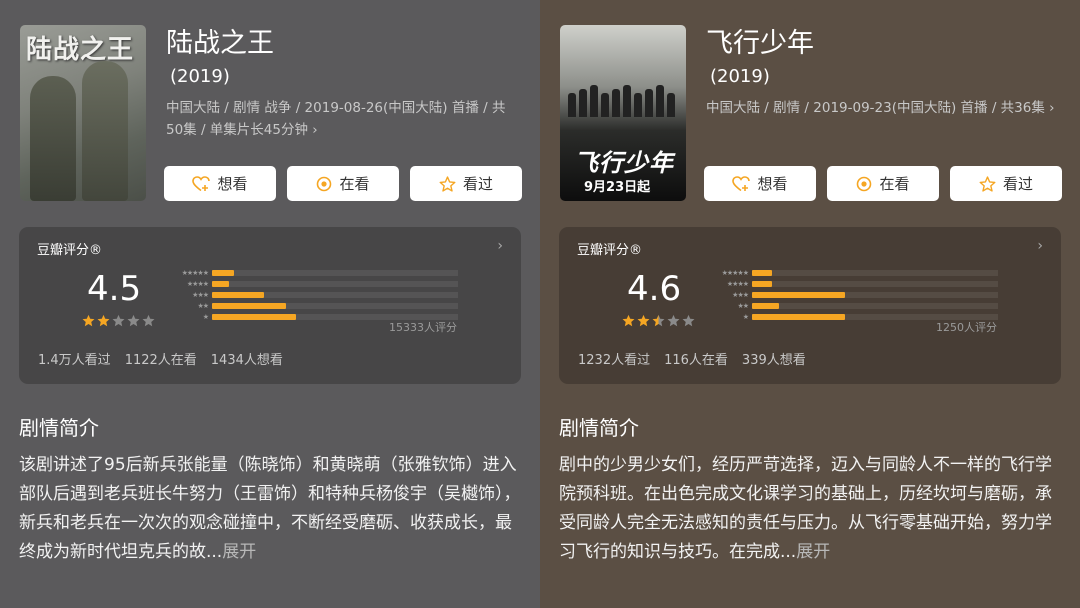 The width and height of the screenshot is (1080, 608). What do you see at coordinates (423, 327) in the screenshot?
I see `rating-count: 15333人评分` at bounding box center [423, 327].